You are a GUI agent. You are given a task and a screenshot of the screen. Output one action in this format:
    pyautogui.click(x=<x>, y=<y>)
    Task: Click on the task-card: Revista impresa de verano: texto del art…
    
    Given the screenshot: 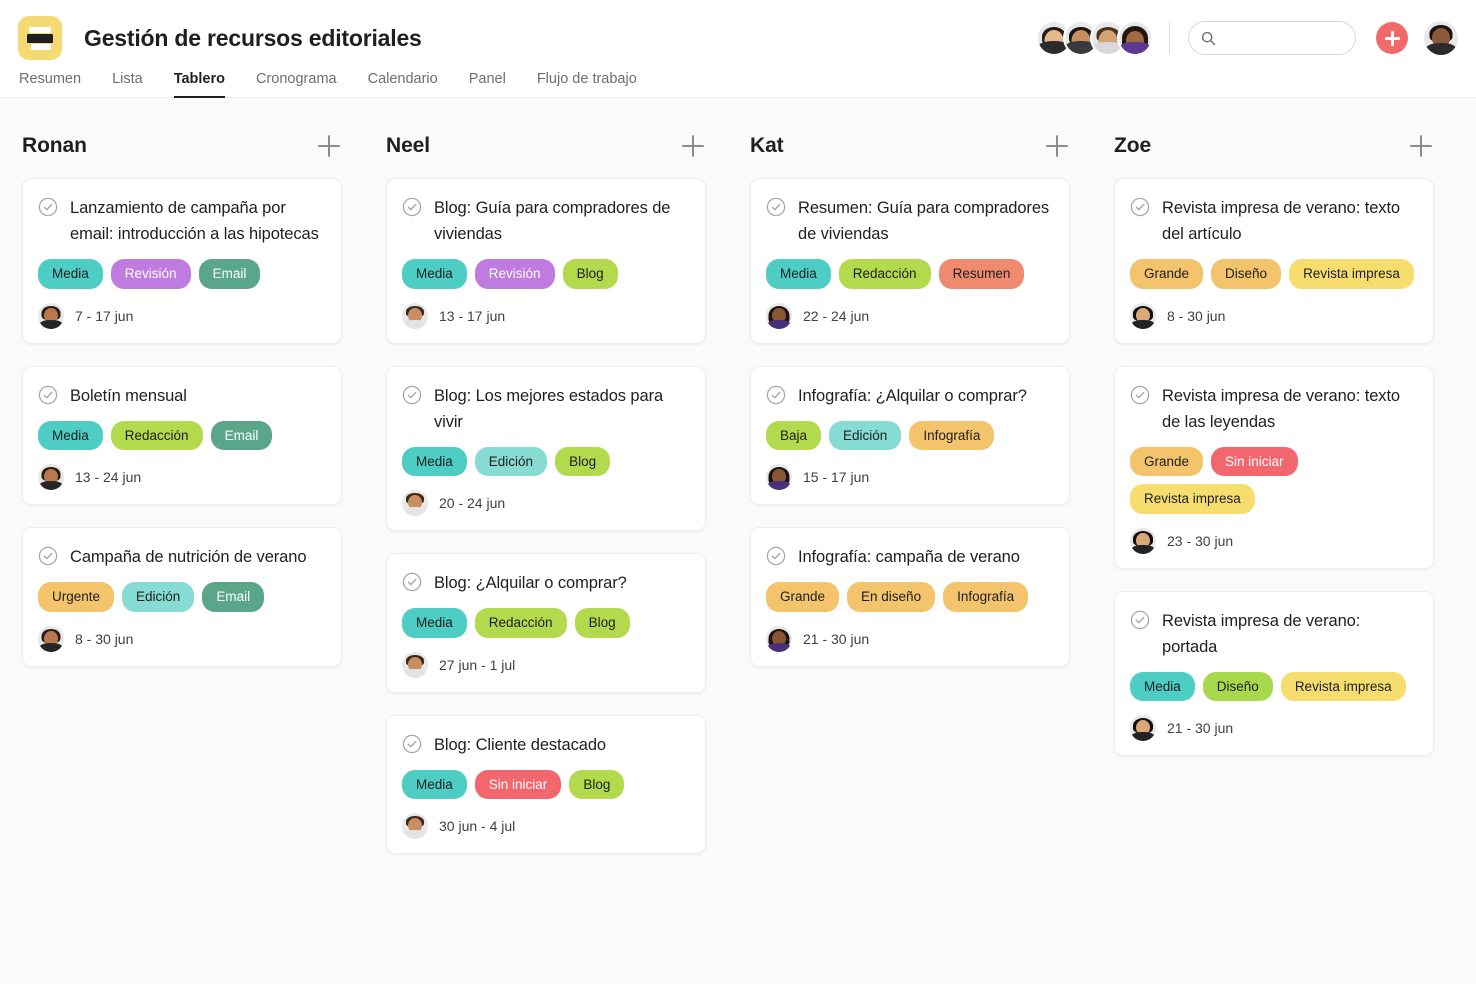 What is the action you would take?
    pyautogui.click(x=1274, y=261)
    